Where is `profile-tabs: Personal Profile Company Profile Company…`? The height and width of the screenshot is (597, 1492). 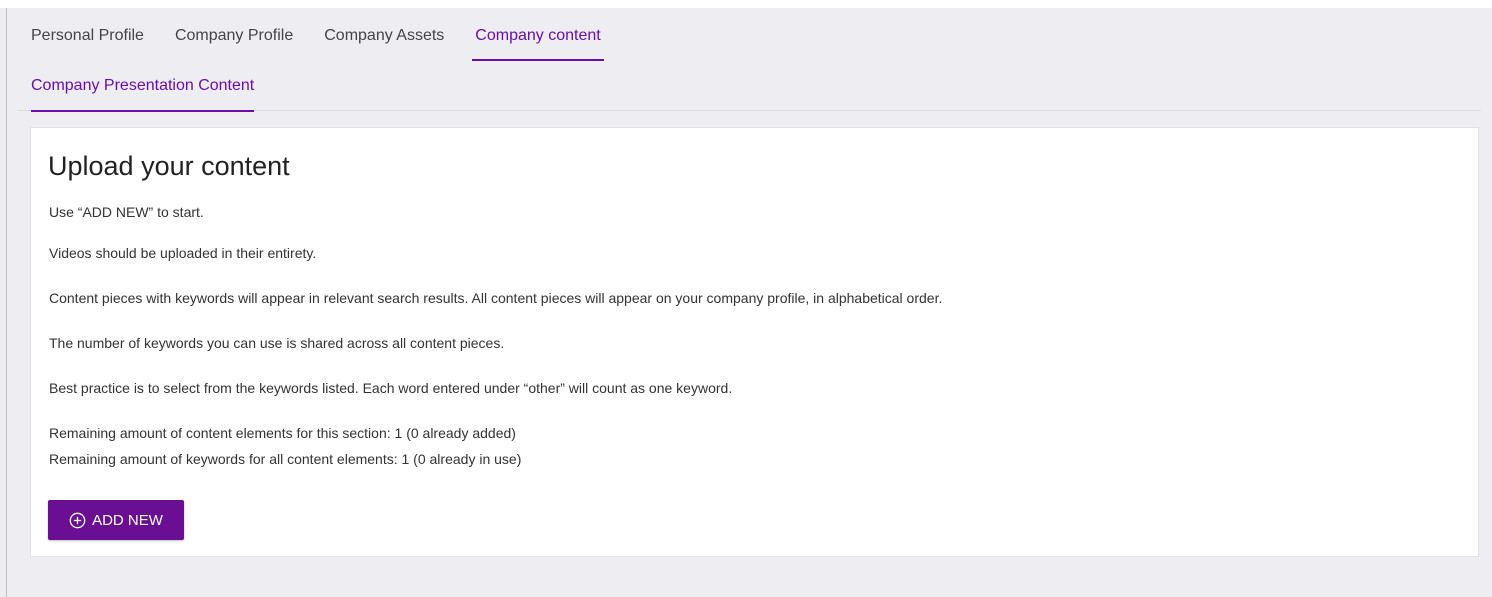 profile-tabs: Personal Profile Company Profile Company… is located at coordinates (333, 43).